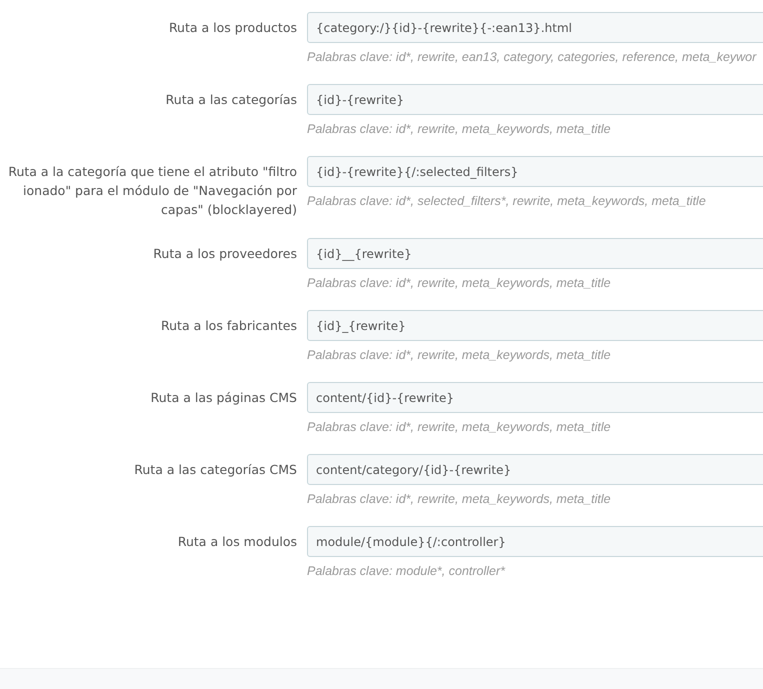 The image size is (763, 689). I want to click on field-label: Ruta a los modulos, so click(237, 542).